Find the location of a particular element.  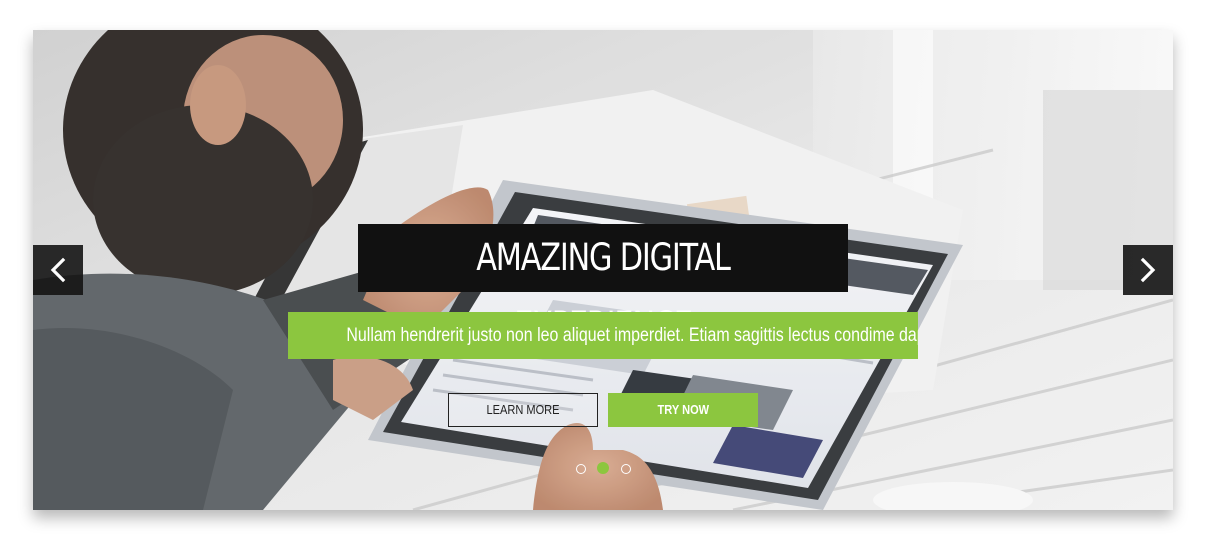

slide-pagination is located at coordinates (604, 469).